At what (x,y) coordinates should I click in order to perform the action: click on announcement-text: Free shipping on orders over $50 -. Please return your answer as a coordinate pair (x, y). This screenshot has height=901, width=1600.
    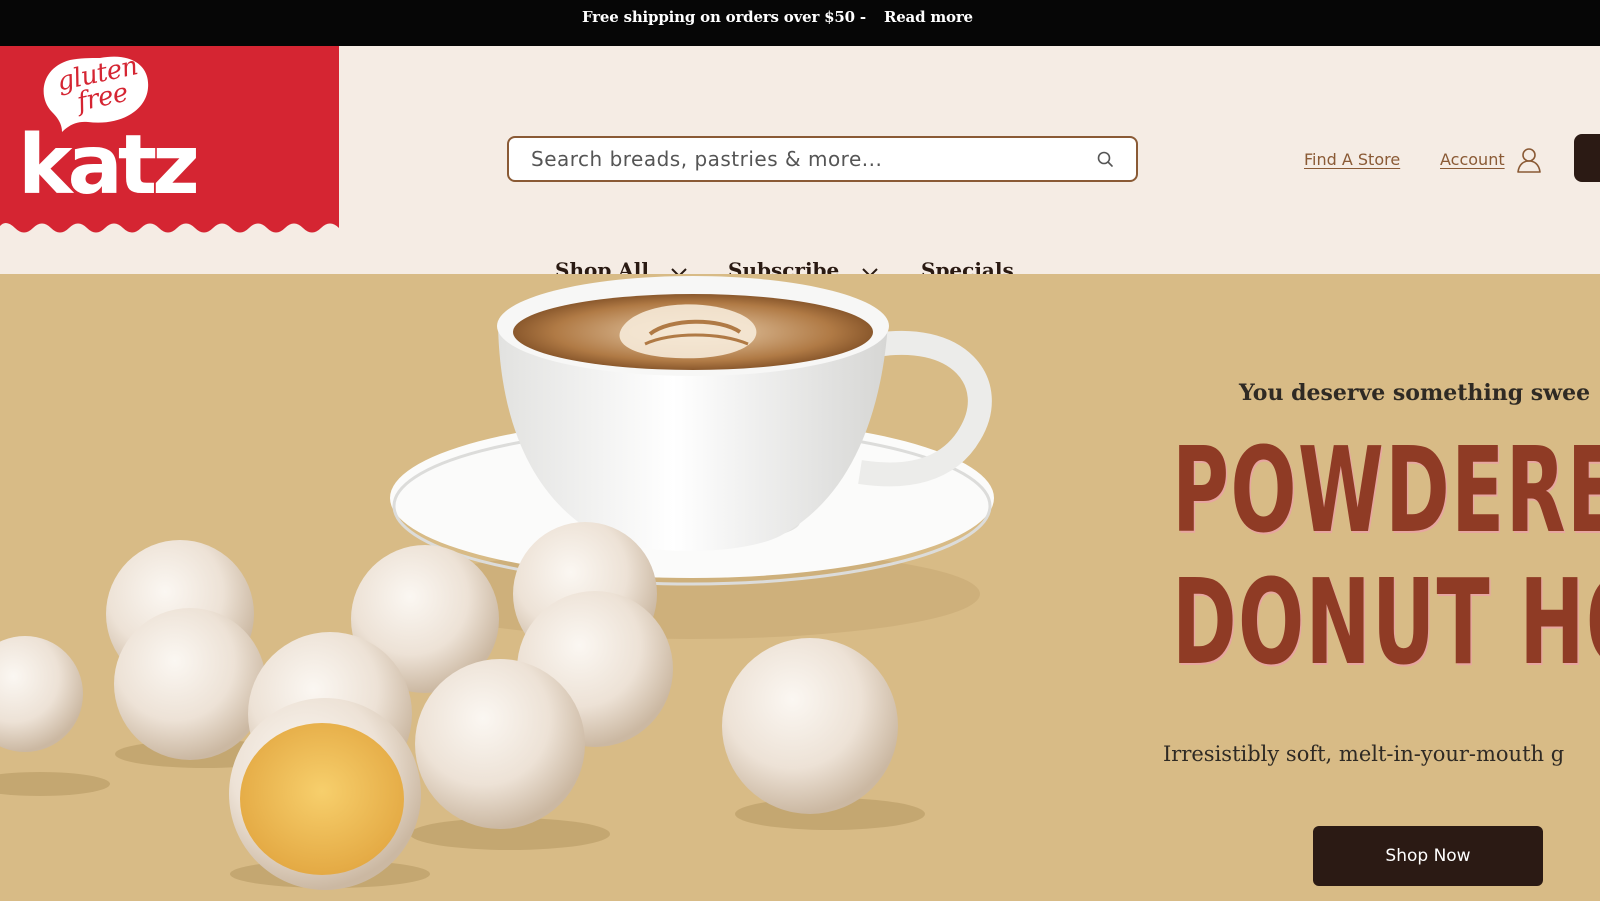
    Looking at the image, I should click on (724, 17).